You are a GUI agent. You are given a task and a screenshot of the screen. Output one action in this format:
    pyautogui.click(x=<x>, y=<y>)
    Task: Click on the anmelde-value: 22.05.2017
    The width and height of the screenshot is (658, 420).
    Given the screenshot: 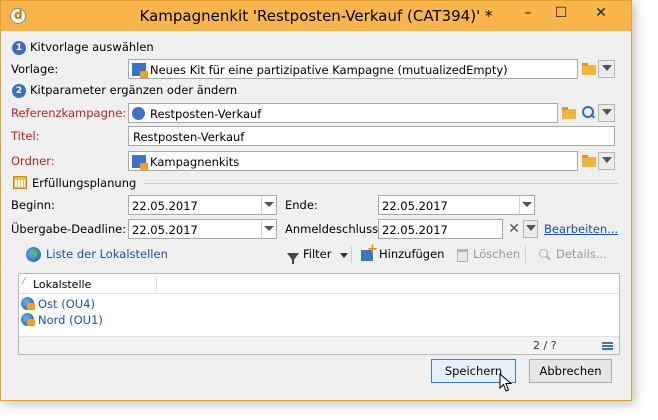 What is the action you would take?
    pyautogui.click(x=415, y=230)
    